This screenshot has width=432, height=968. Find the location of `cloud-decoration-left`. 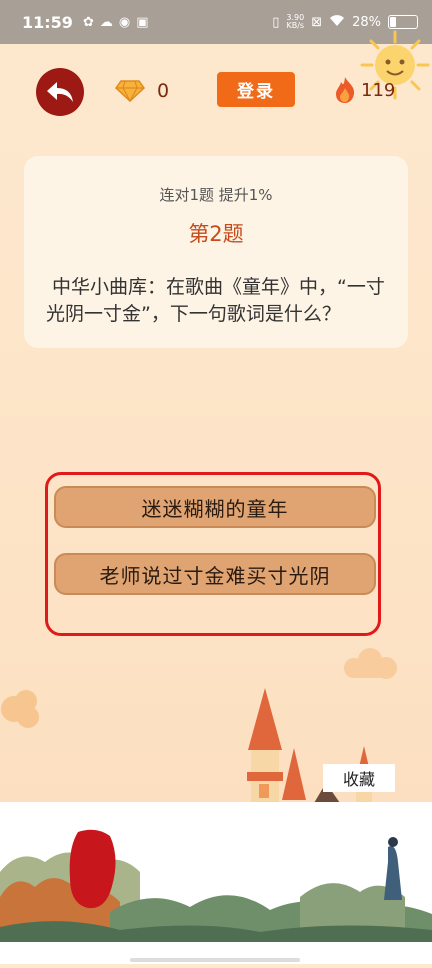

cloud-decoration-left is located at coordinates (20, 709).